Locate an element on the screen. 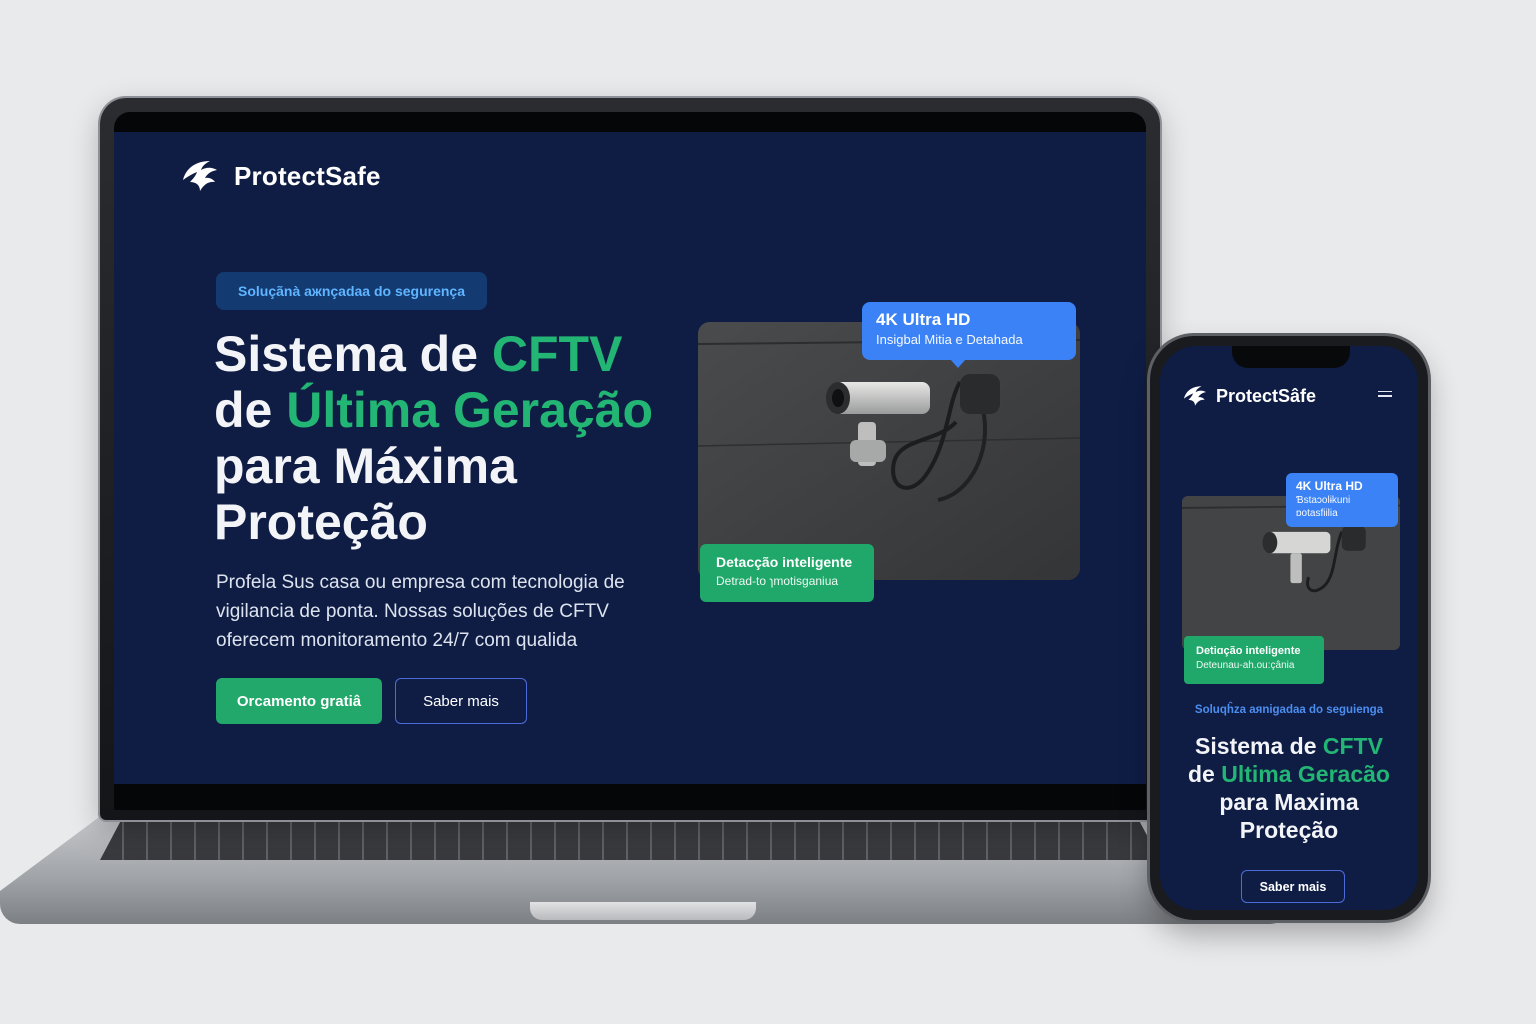 Image resolution: width=1536 pixels, height=1024 pixels. headline-line1: Sistema de CFTV is located at coordinates (418, 354).